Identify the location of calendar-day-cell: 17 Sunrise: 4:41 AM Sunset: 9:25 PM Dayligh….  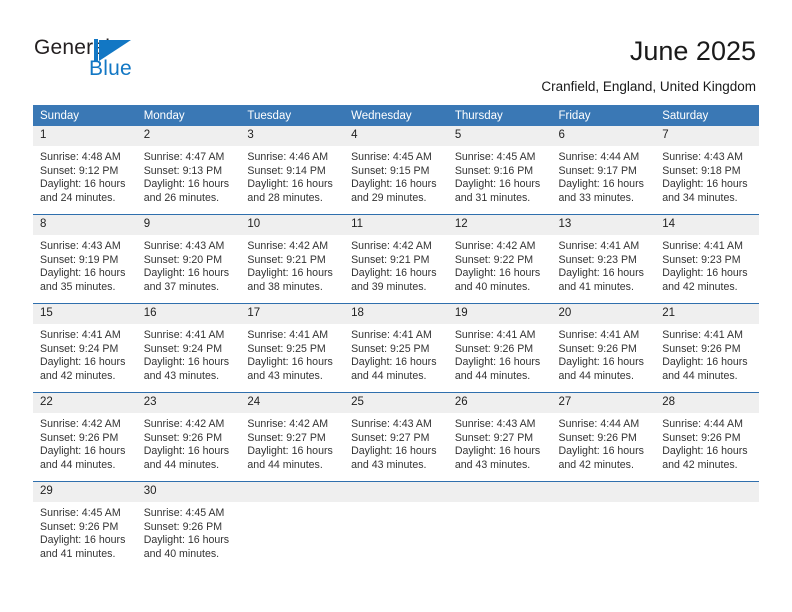
(292, 348).